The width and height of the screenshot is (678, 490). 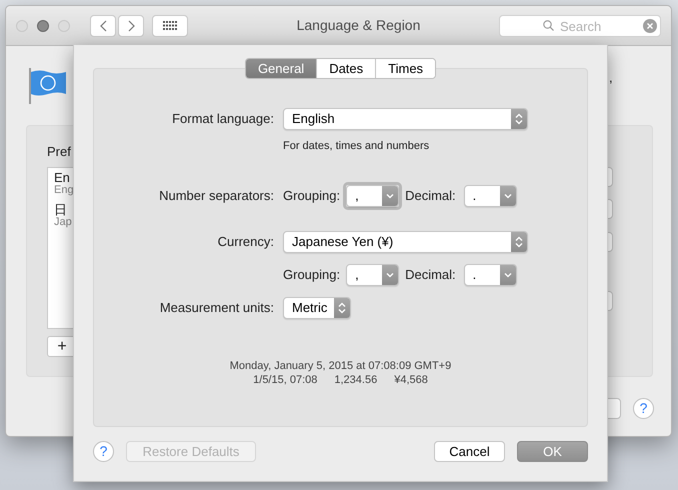 I want to click on clear-icon, so click(x=650, y=25).